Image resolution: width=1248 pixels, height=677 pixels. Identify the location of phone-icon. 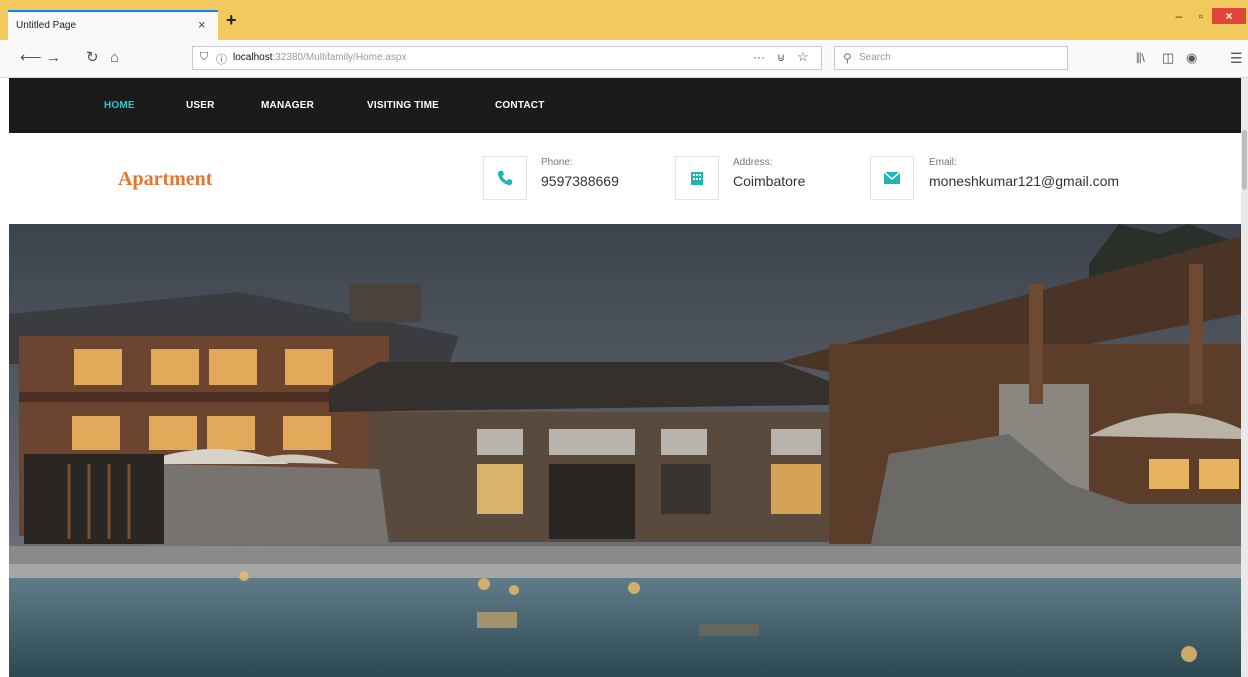
(505, 178).